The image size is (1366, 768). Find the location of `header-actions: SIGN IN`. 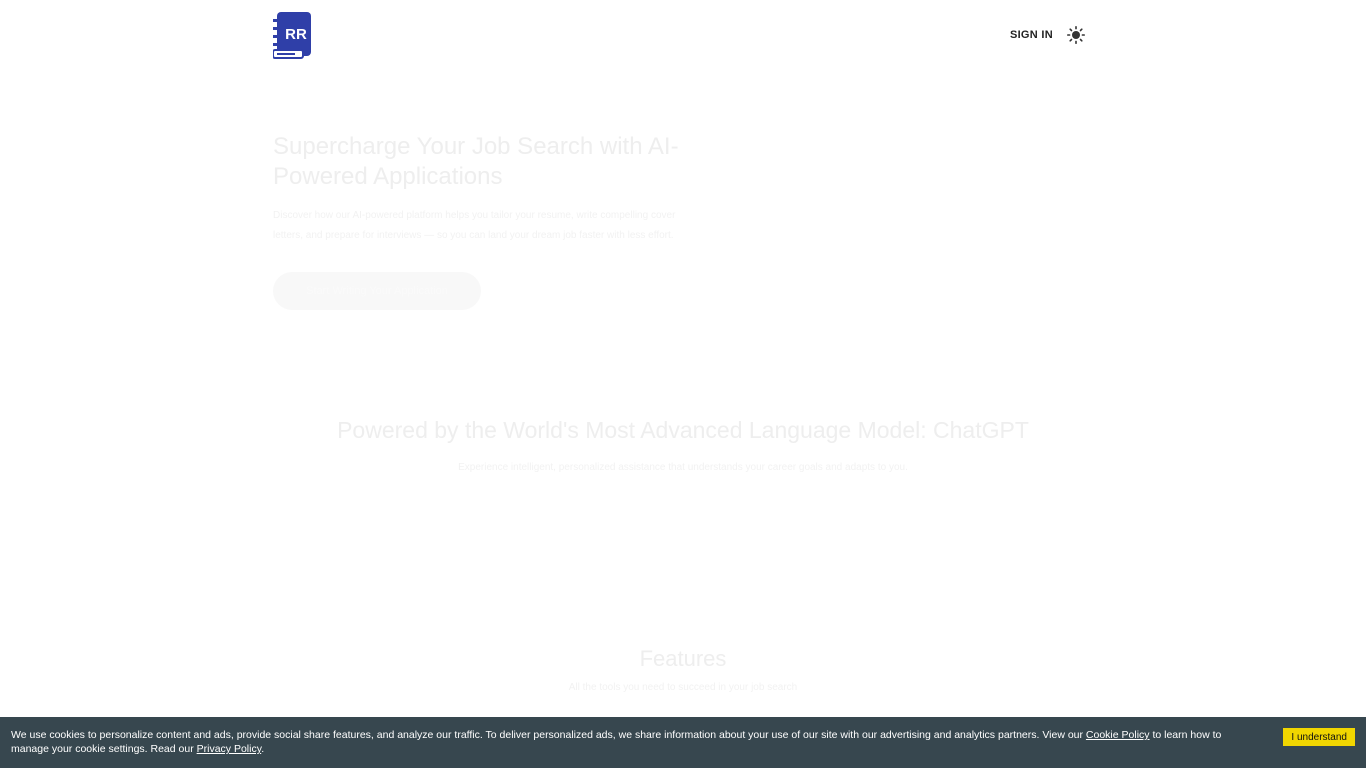

header-actions: SIGN IN is located at coordinates (1047, 35).